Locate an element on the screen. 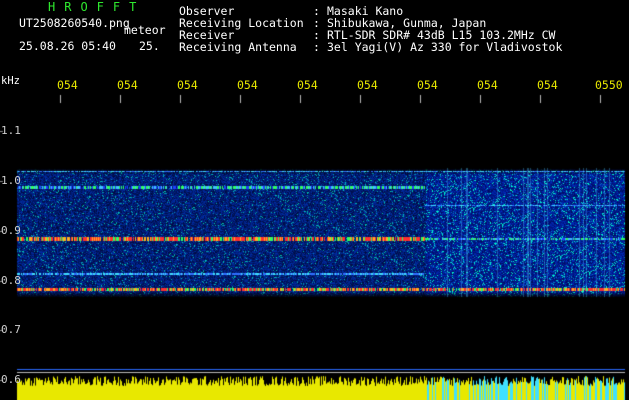 Image resolution: width=629 pixels, height=400 pixels. y-label: 0.6 is located at coordinates (11, 379).